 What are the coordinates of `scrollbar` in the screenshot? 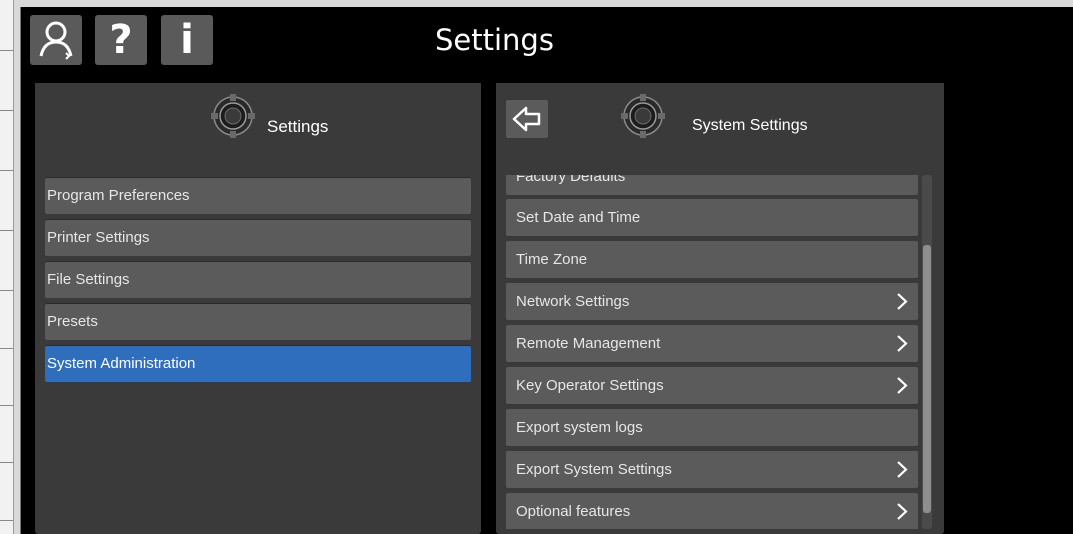 It's located at (927, 352).